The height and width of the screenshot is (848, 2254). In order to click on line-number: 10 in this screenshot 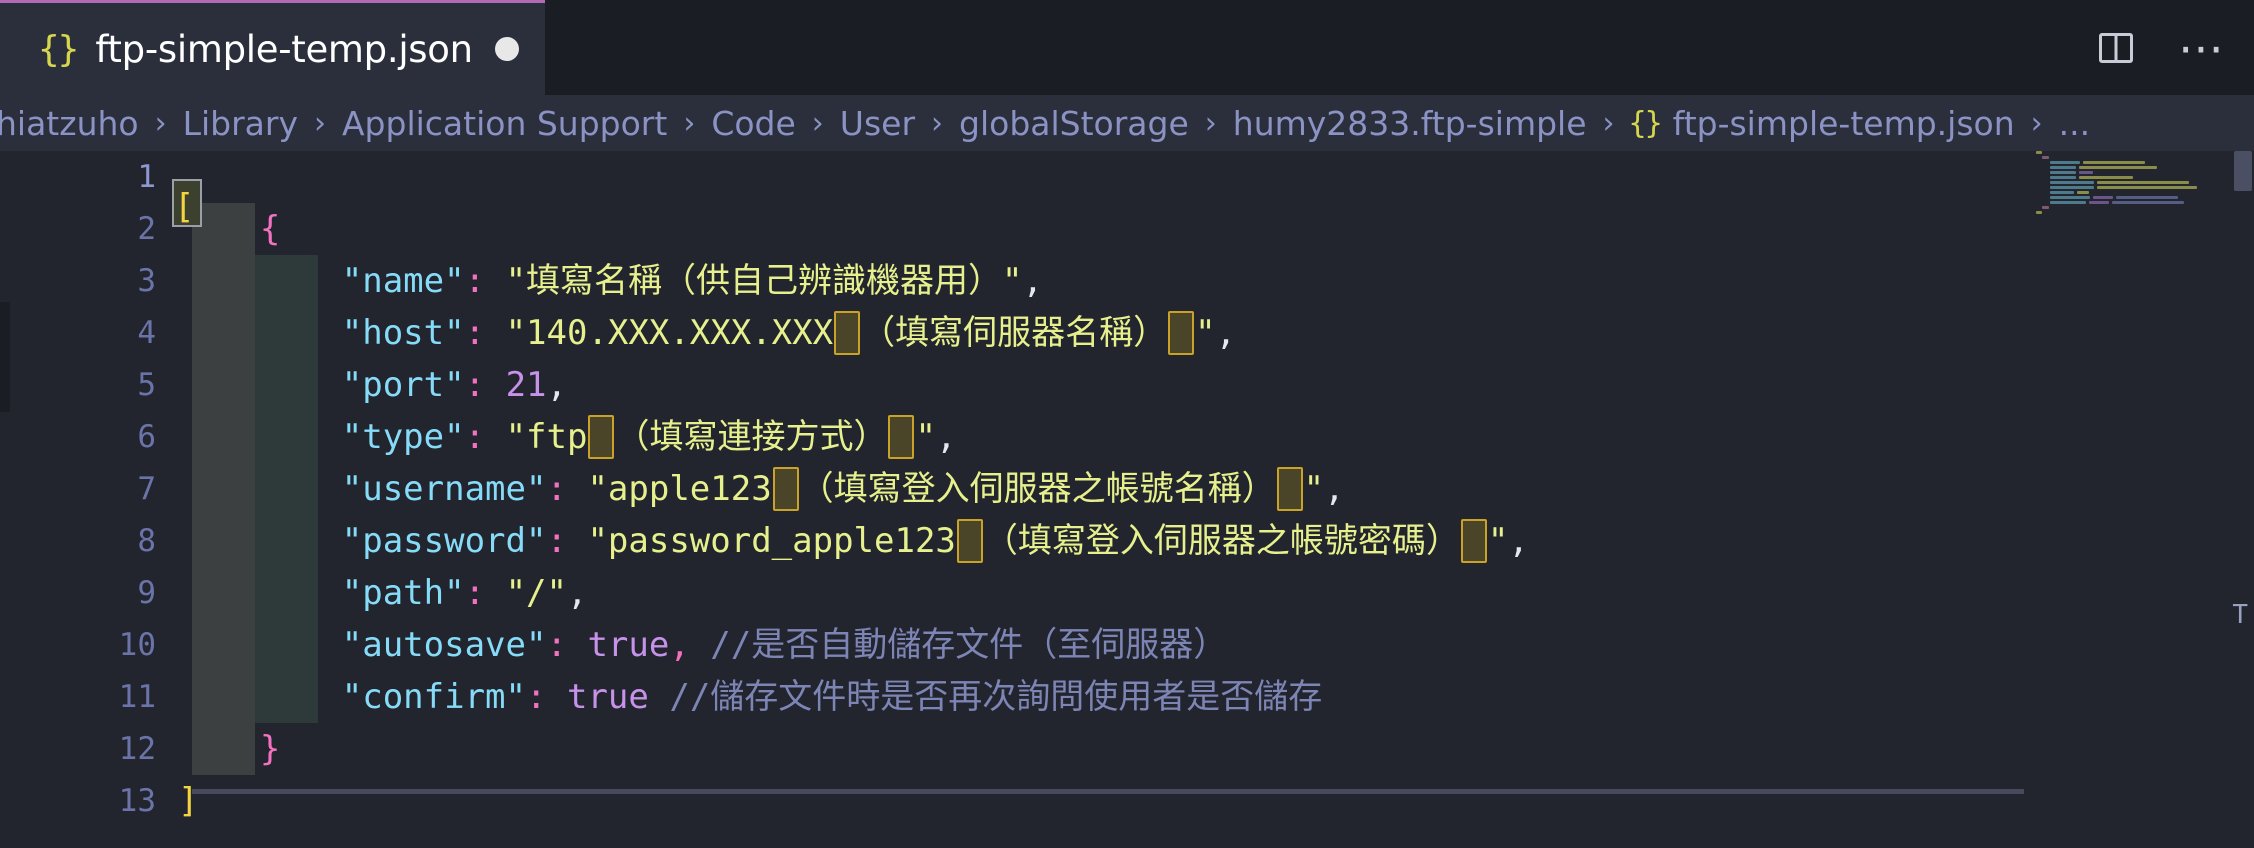, I will do `click(137, 645)`.